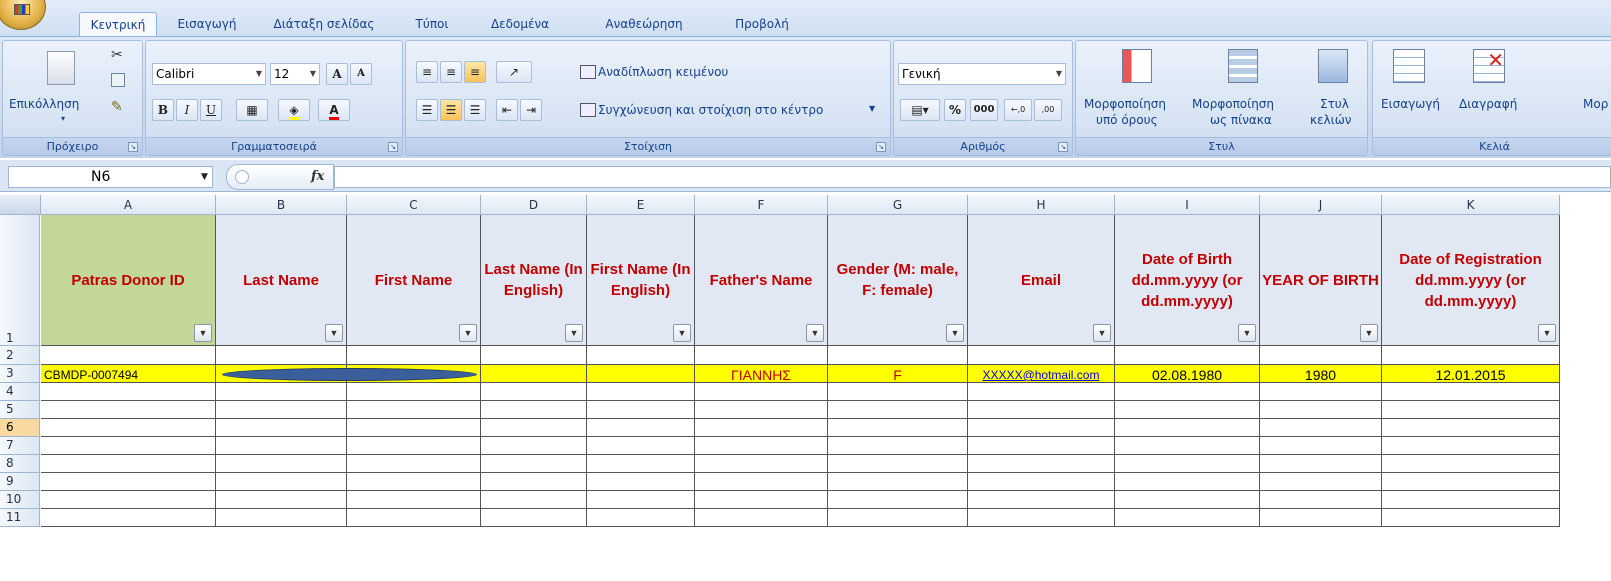 The image size is (1611, 581). Describe the element at coordinates (1489, 66) in the screenshot. I see `delete-cells-icon: ✕` at that location.